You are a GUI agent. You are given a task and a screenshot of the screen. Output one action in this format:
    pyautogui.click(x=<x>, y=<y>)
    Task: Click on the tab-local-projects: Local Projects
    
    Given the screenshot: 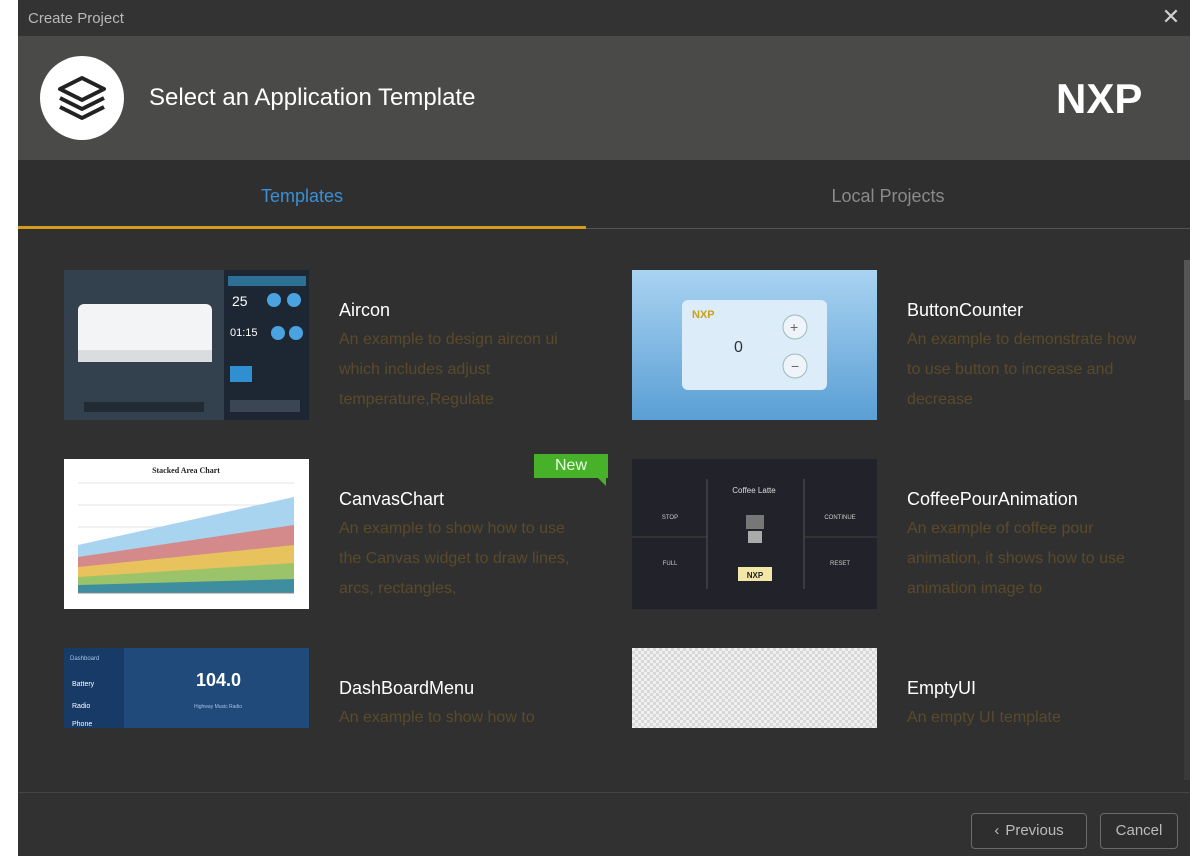 What is the action you would take?
    pyautogui.click(x=888, y=193)
    